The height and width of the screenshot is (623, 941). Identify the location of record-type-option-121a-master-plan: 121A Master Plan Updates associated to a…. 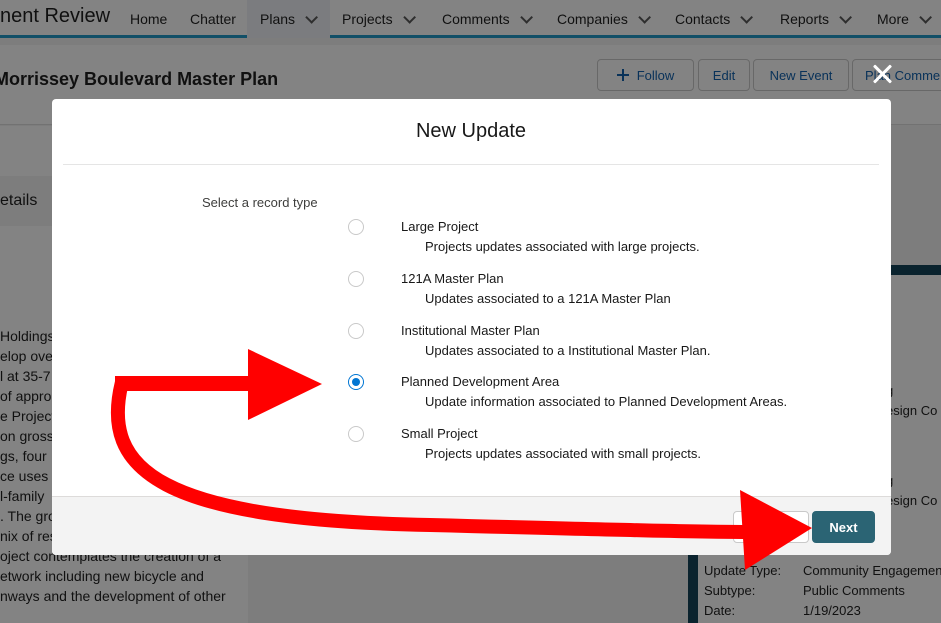
(588, 289).